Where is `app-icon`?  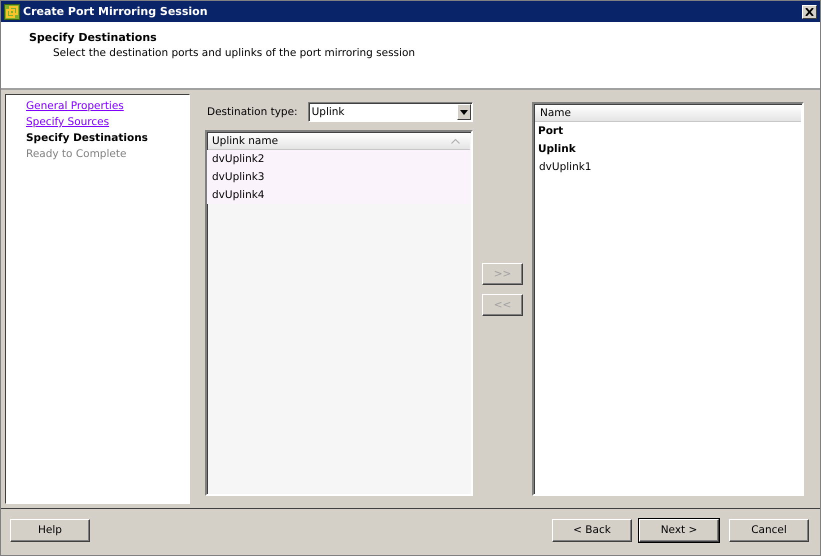
app-icon is located at coordinates (12, 12).